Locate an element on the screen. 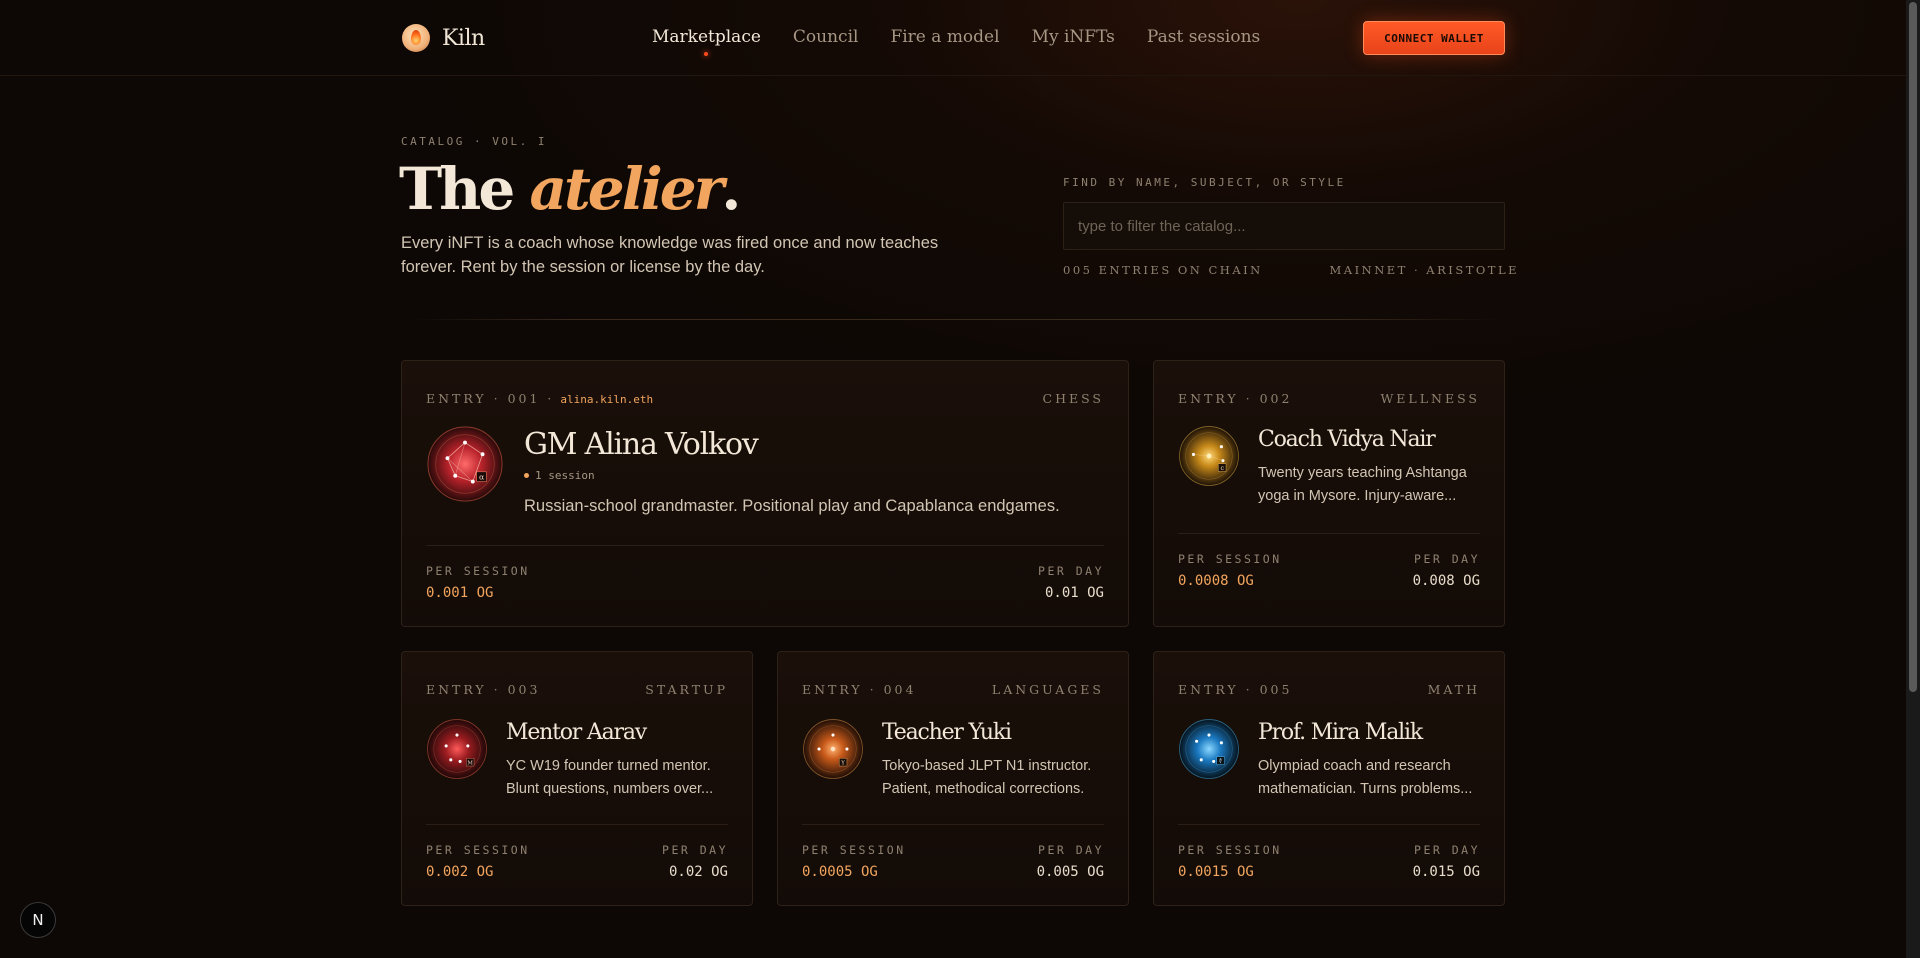 This screenshot has width=1920, height=958. page-scrollbar is located at coordinates (1913, 479).